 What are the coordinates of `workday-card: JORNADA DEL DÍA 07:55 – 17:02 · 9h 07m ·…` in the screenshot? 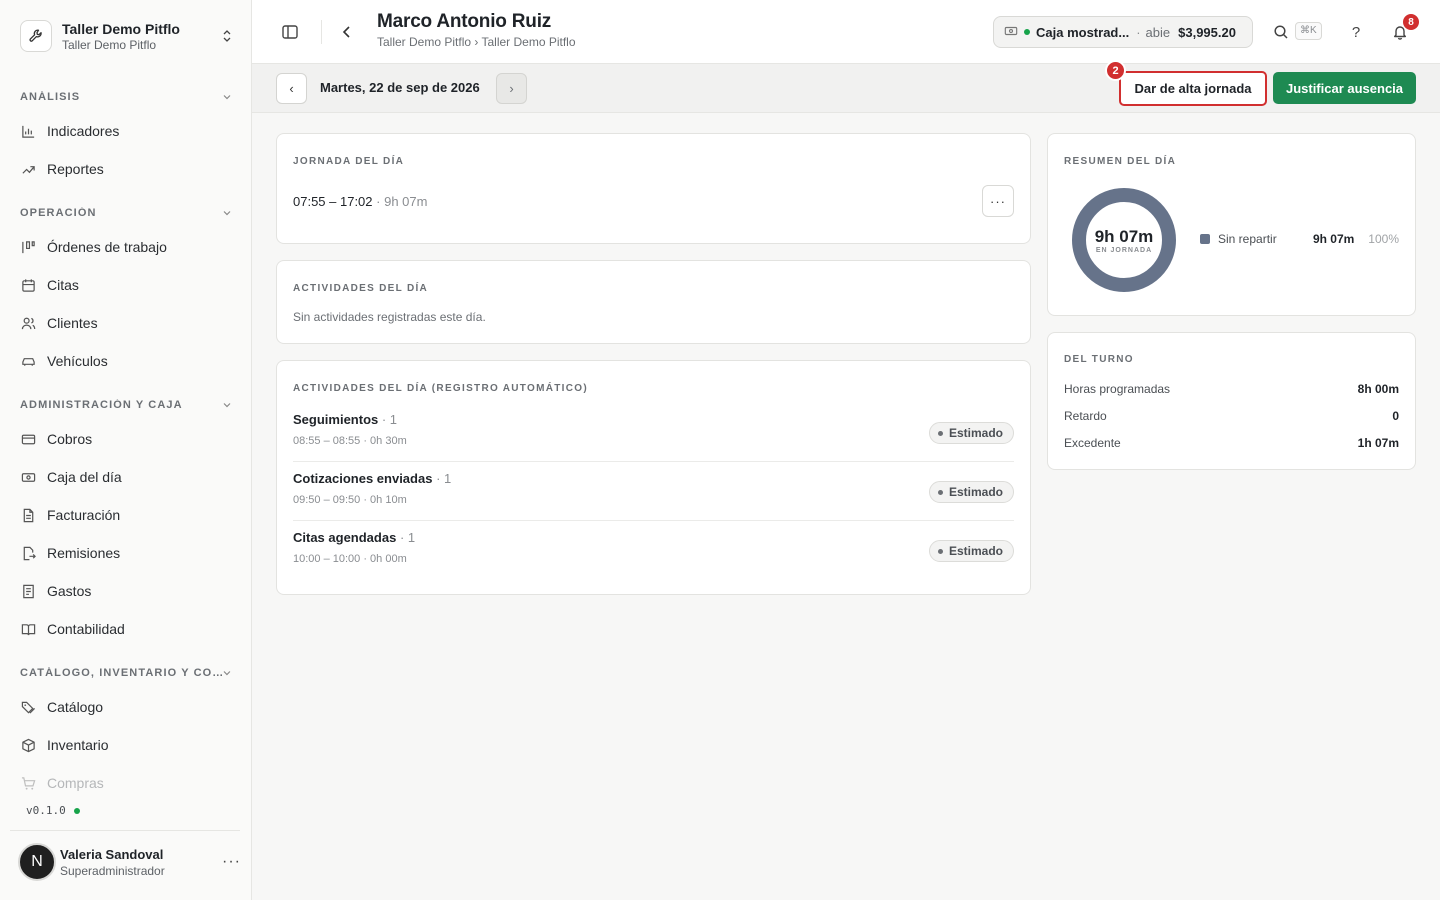 It's located at (653, 188).